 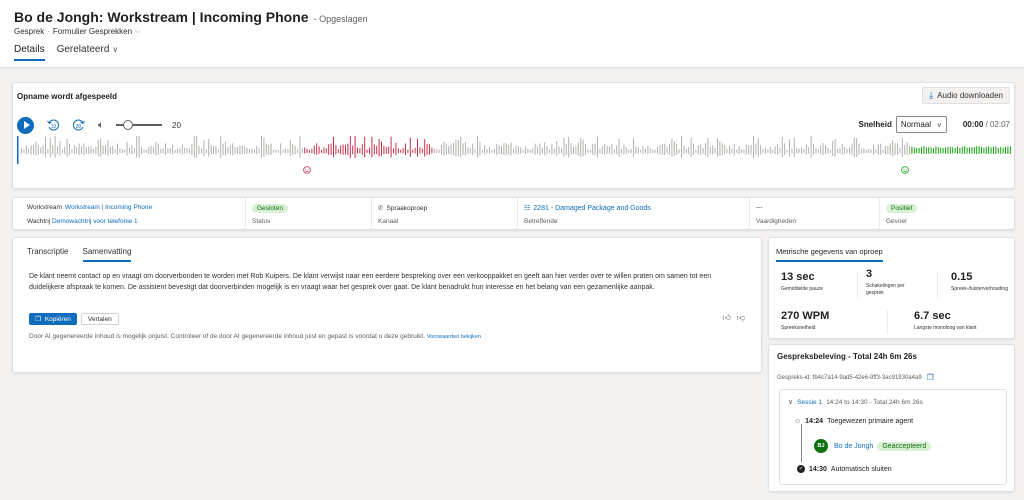 What do you see at coordinates (106, 254) in the screenshot?
I see `tab-summary: Samenvatting` at bounding box center [106, 254].